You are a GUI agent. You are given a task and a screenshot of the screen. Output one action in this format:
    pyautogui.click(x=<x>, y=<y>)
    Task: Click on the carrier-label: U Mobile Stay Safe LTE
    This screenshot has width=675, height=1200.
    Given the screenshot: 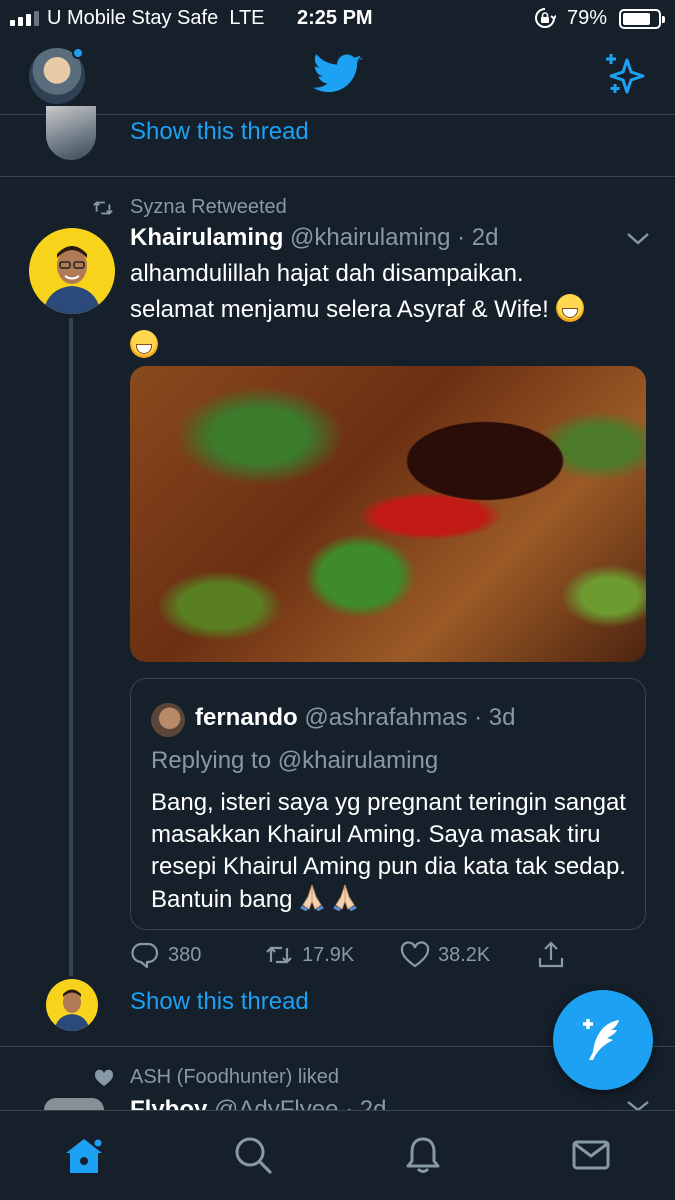 What is the action you would take?
    pyautogui.click(x=156, y=18)
    